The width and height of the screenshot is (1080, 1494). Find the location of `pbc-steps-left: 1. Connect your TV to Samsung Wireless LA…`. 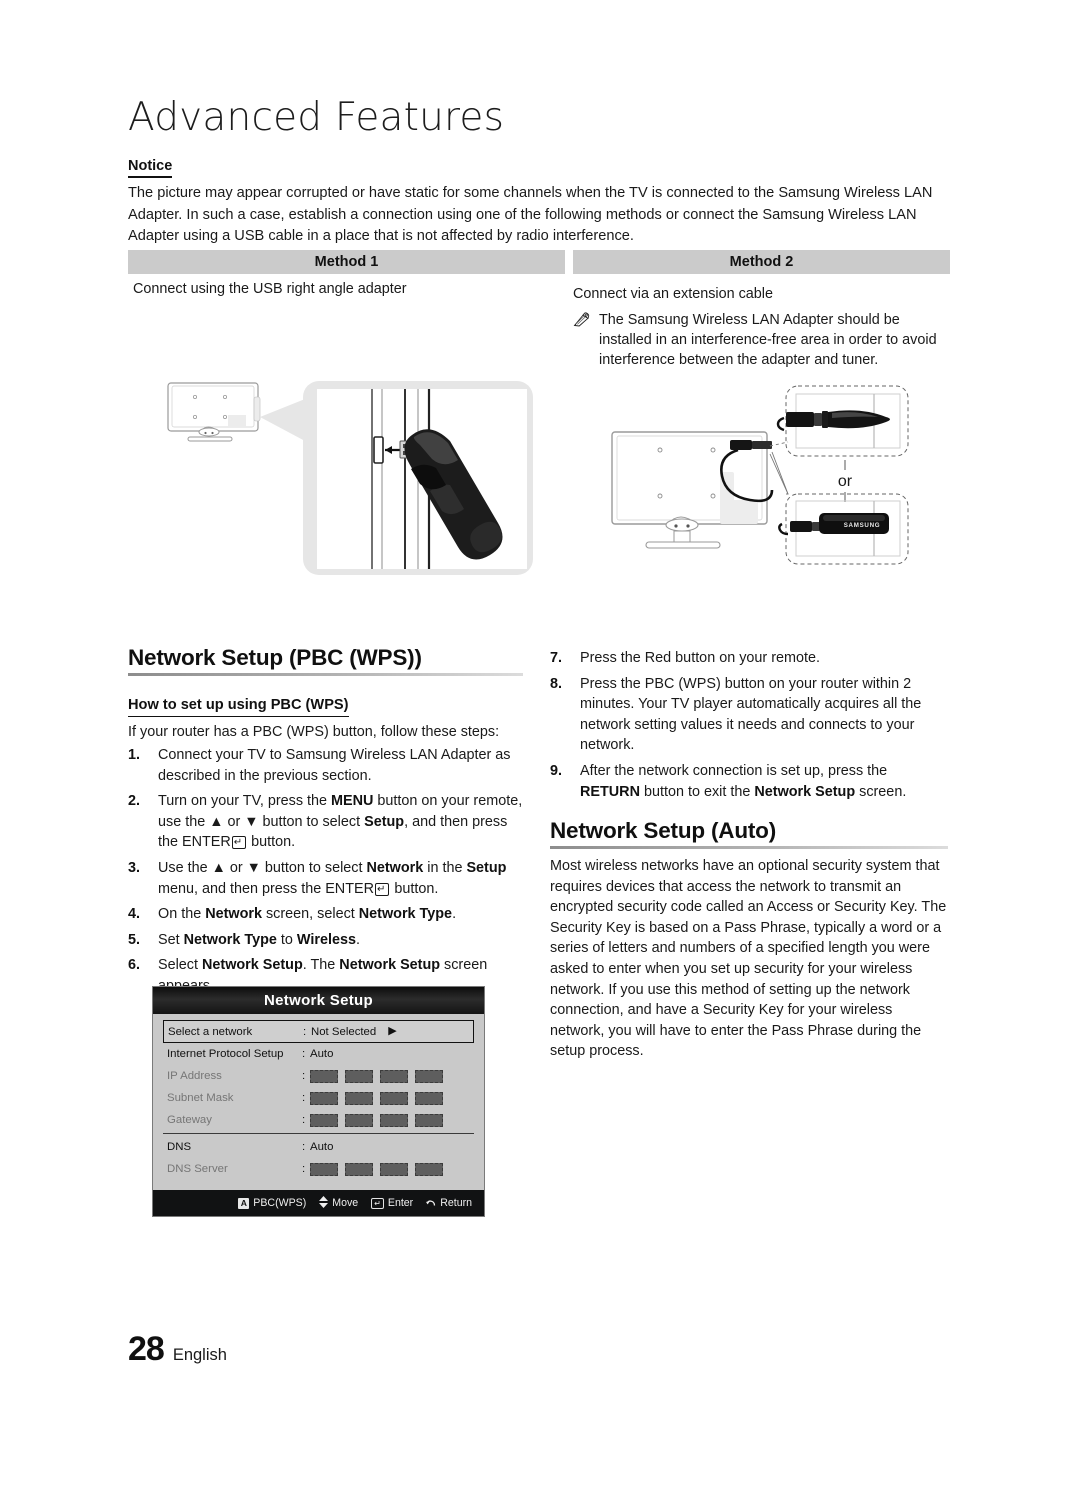

pbc-steps-left: 1. Connect your TV to Samsung Wireless LA… is located at coordinates (328, 873).